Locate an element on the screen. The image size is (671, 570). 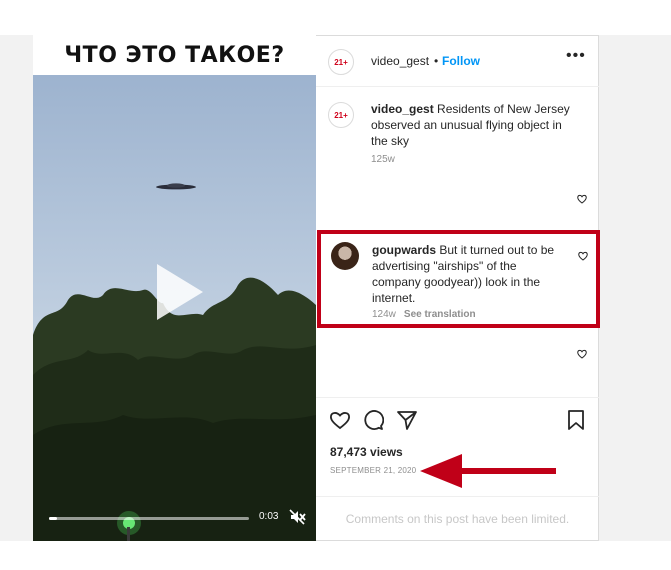
username-link: video_gest is located at coordinates (400, 61).